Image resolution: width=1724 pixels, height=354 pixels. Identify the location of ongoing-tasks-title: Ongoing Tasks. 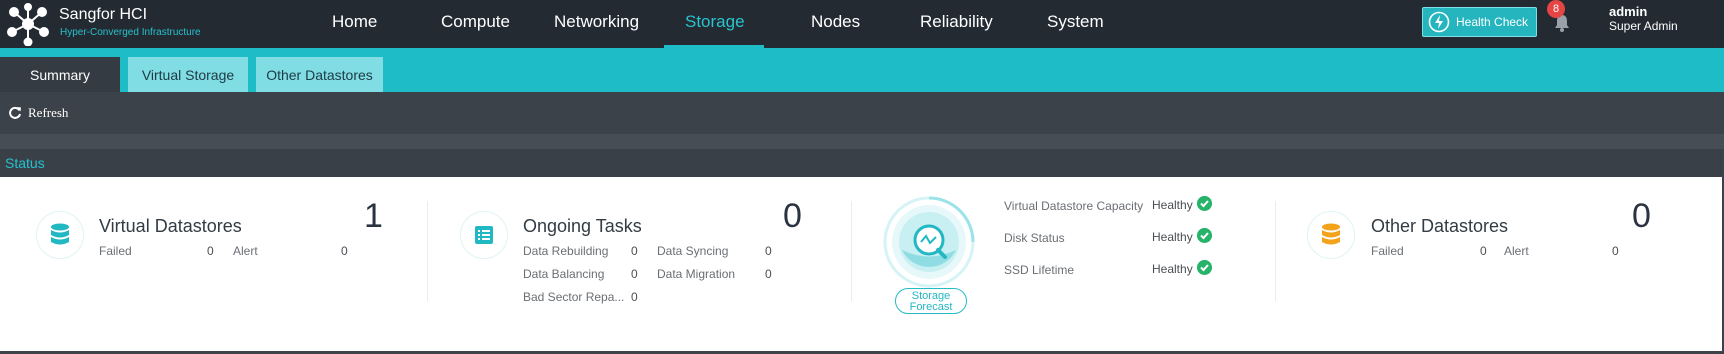
(582, 226).